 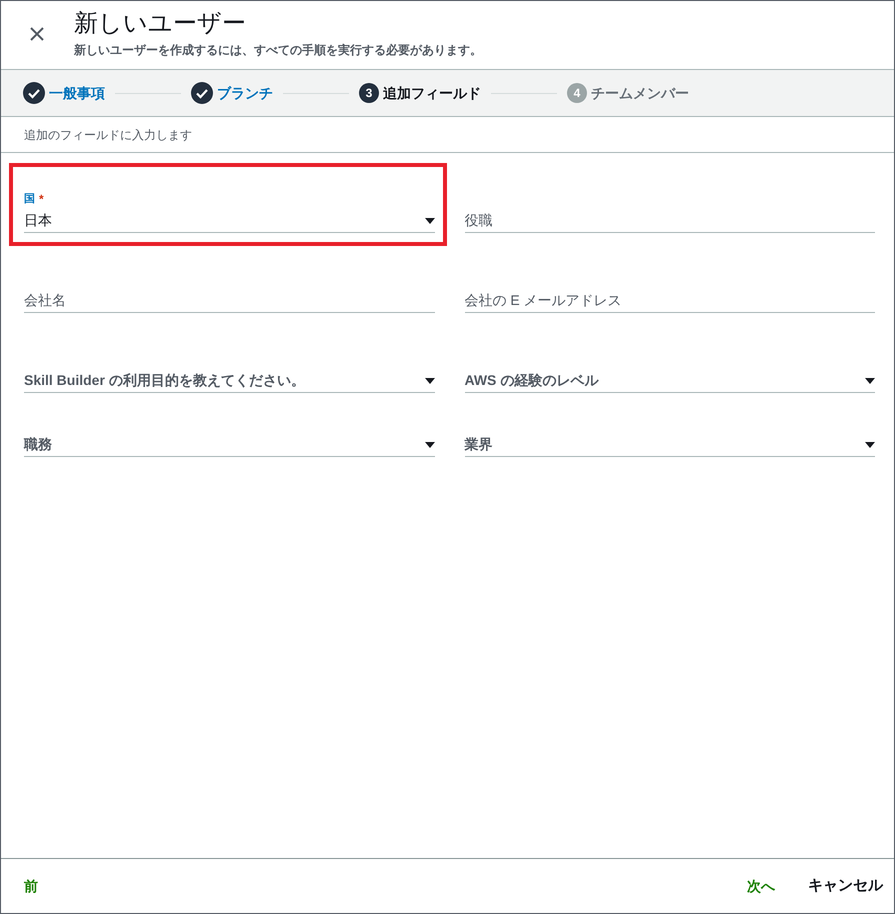 What do you see at coordinates (669, 300) in the screenshot?
I see `input-field: 会社の E メールアドレス` at bounding box center [669, 300].